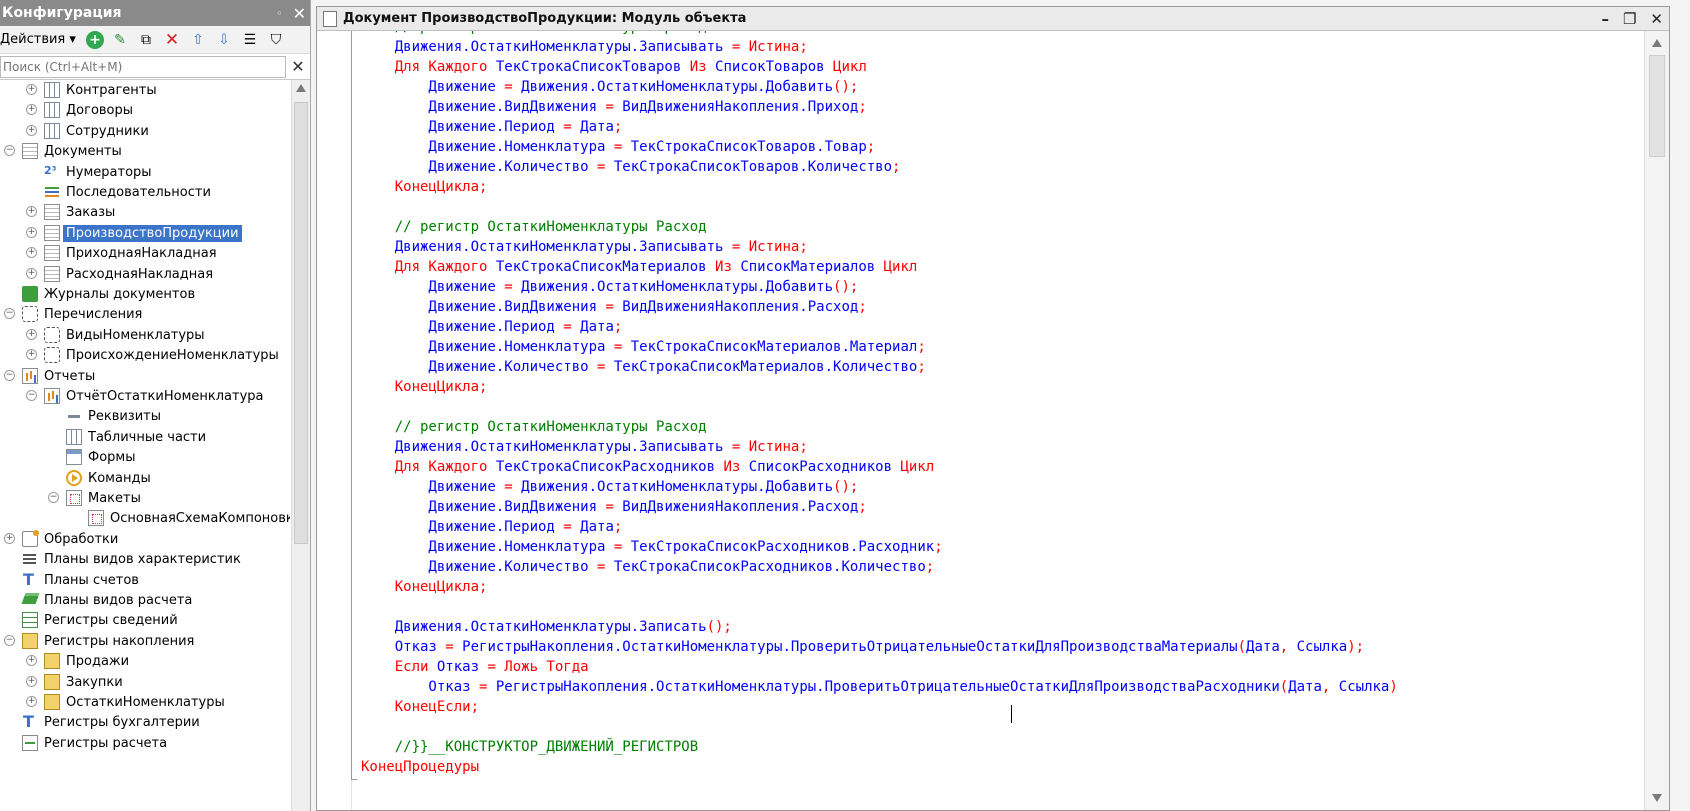 The width and height of the screenshot is (1690, 811). Describe the element at coordinates (120, 40) in the screenshot. I see `edit-icon: ✎` at that location.